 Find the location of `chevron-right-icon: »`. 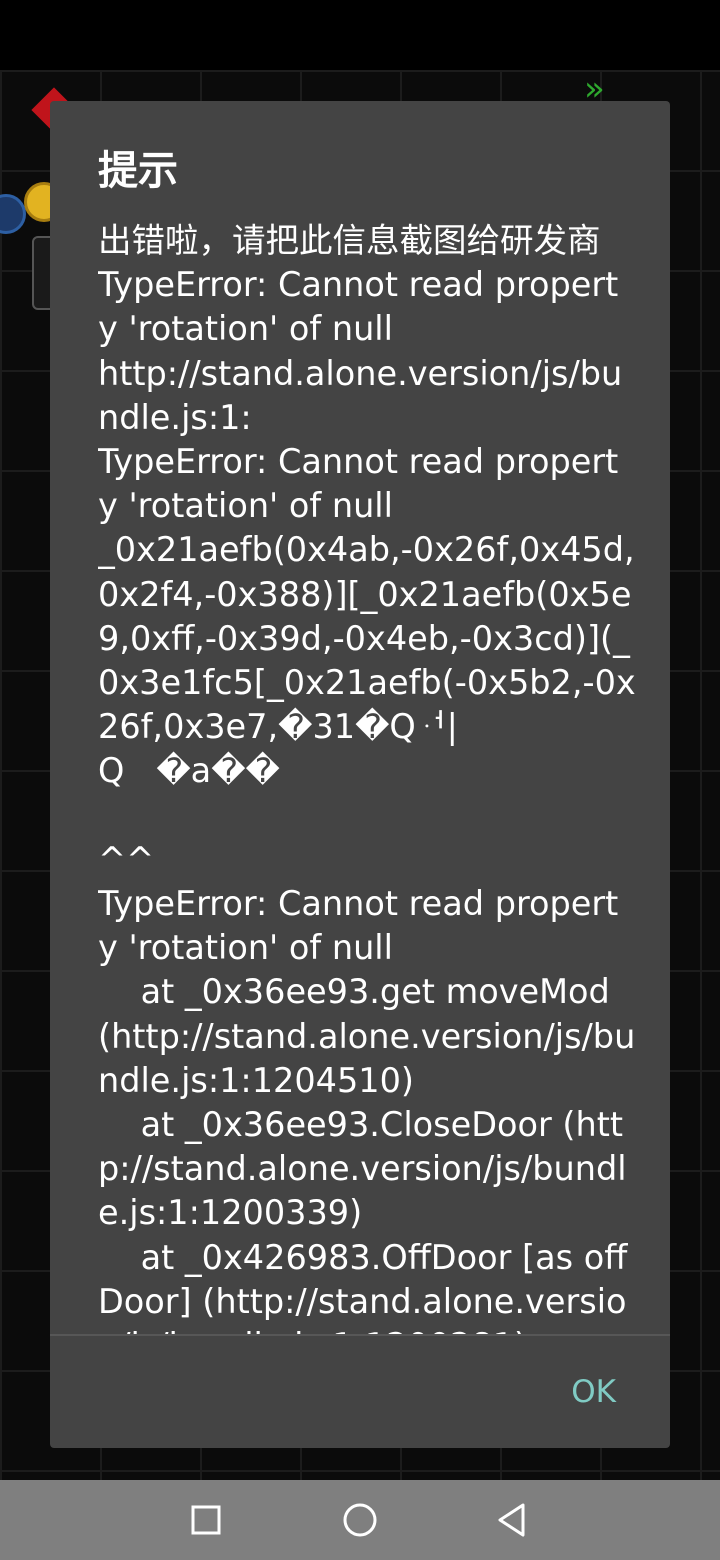

chevron-right-icon: » is located at coordinates (594, 89).